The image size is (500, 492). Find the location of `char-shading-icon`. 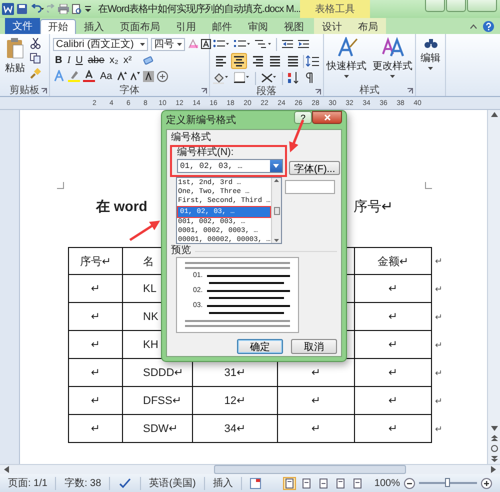

char-shading-icon is located at coordinates (148, 76).